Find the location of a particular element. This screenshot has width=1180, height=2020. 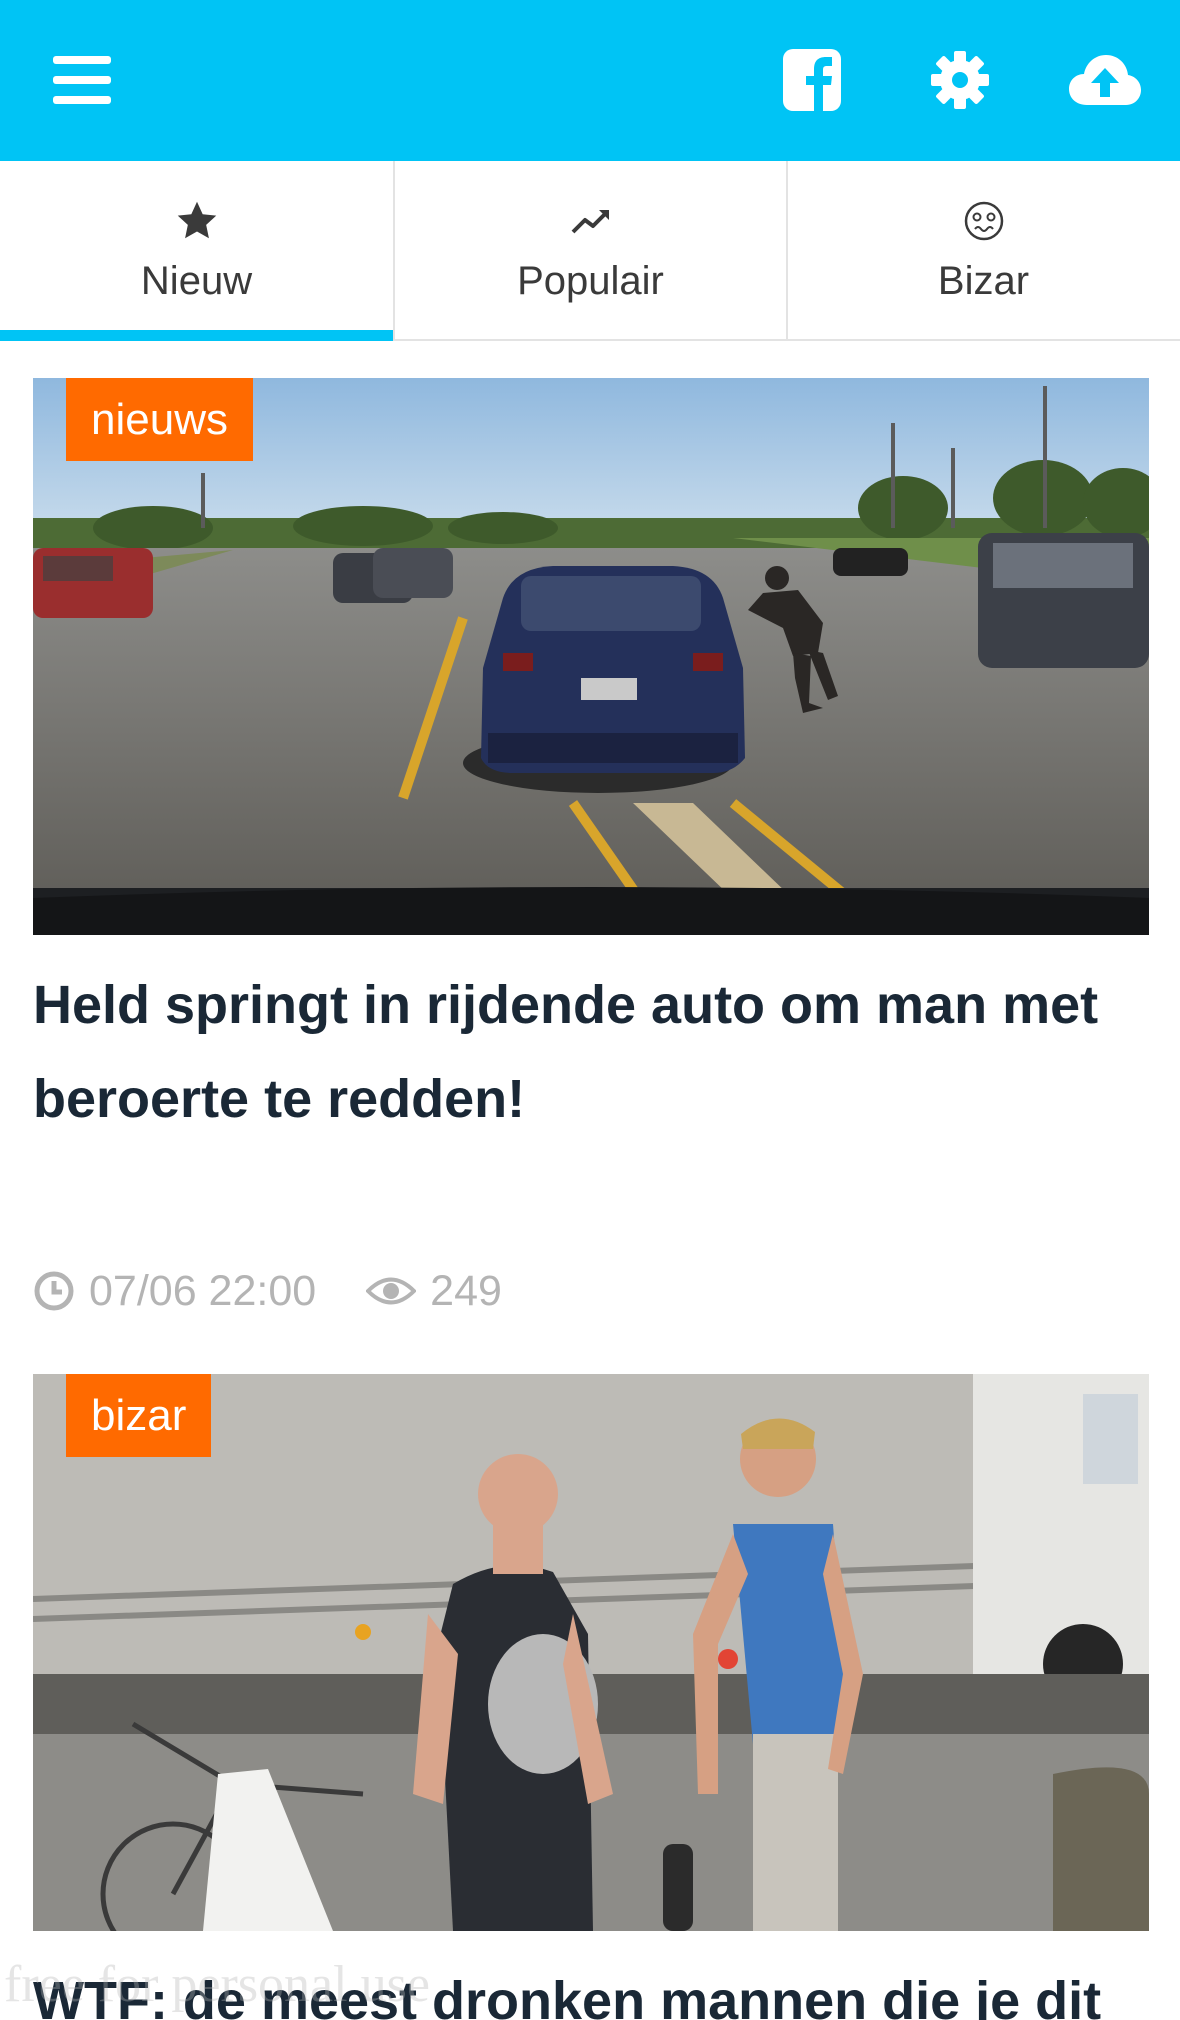

category-badge: bizar is located at coordinates (139, 1415).